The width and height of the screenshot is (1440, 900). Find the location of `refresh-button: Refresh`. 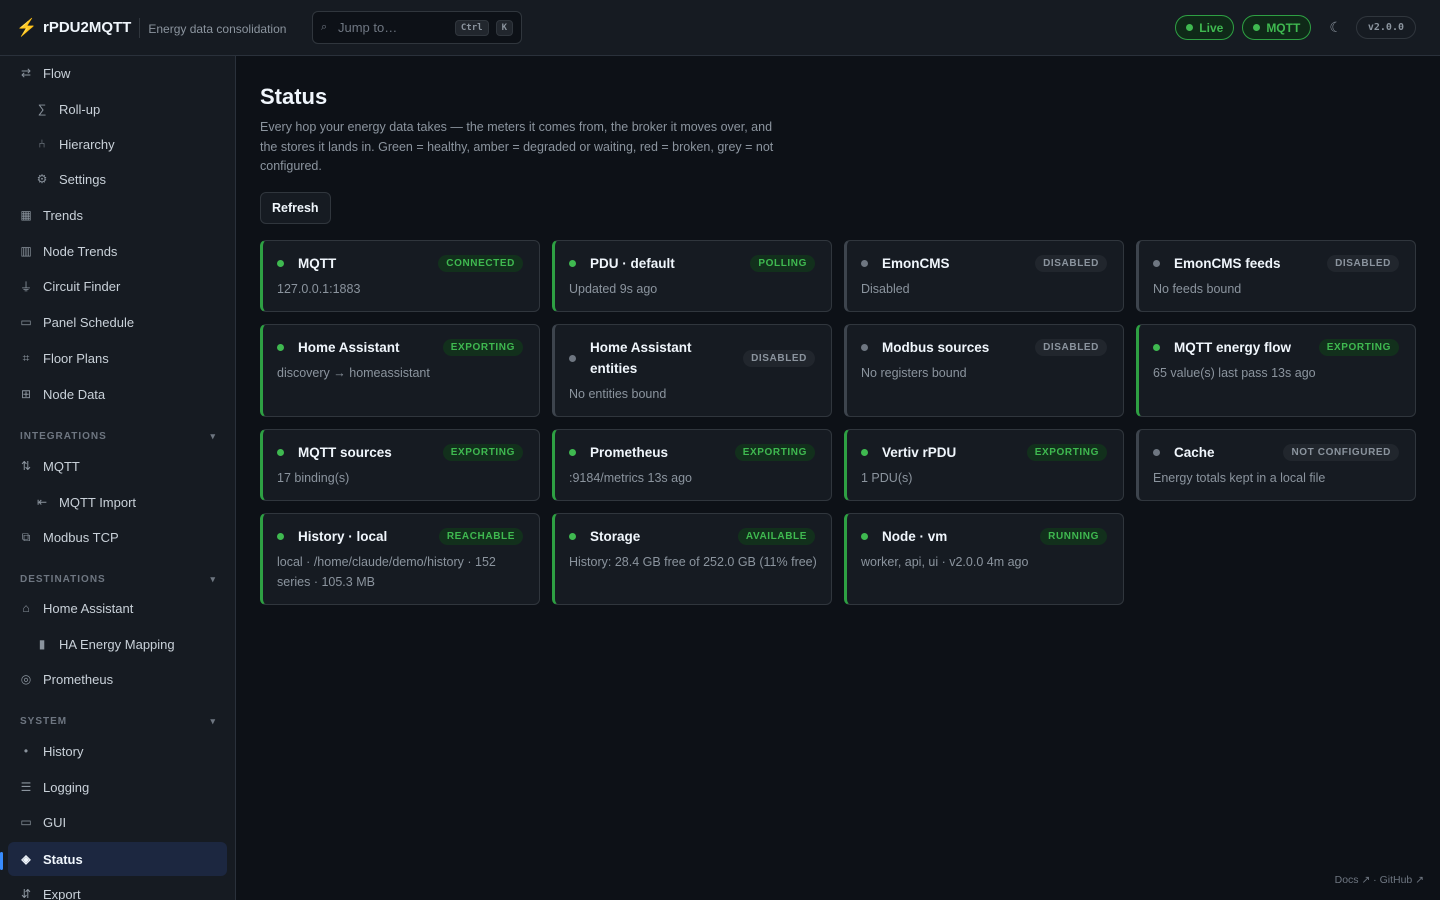

refresh-button: Refresh is located at coordinates (295, 208).